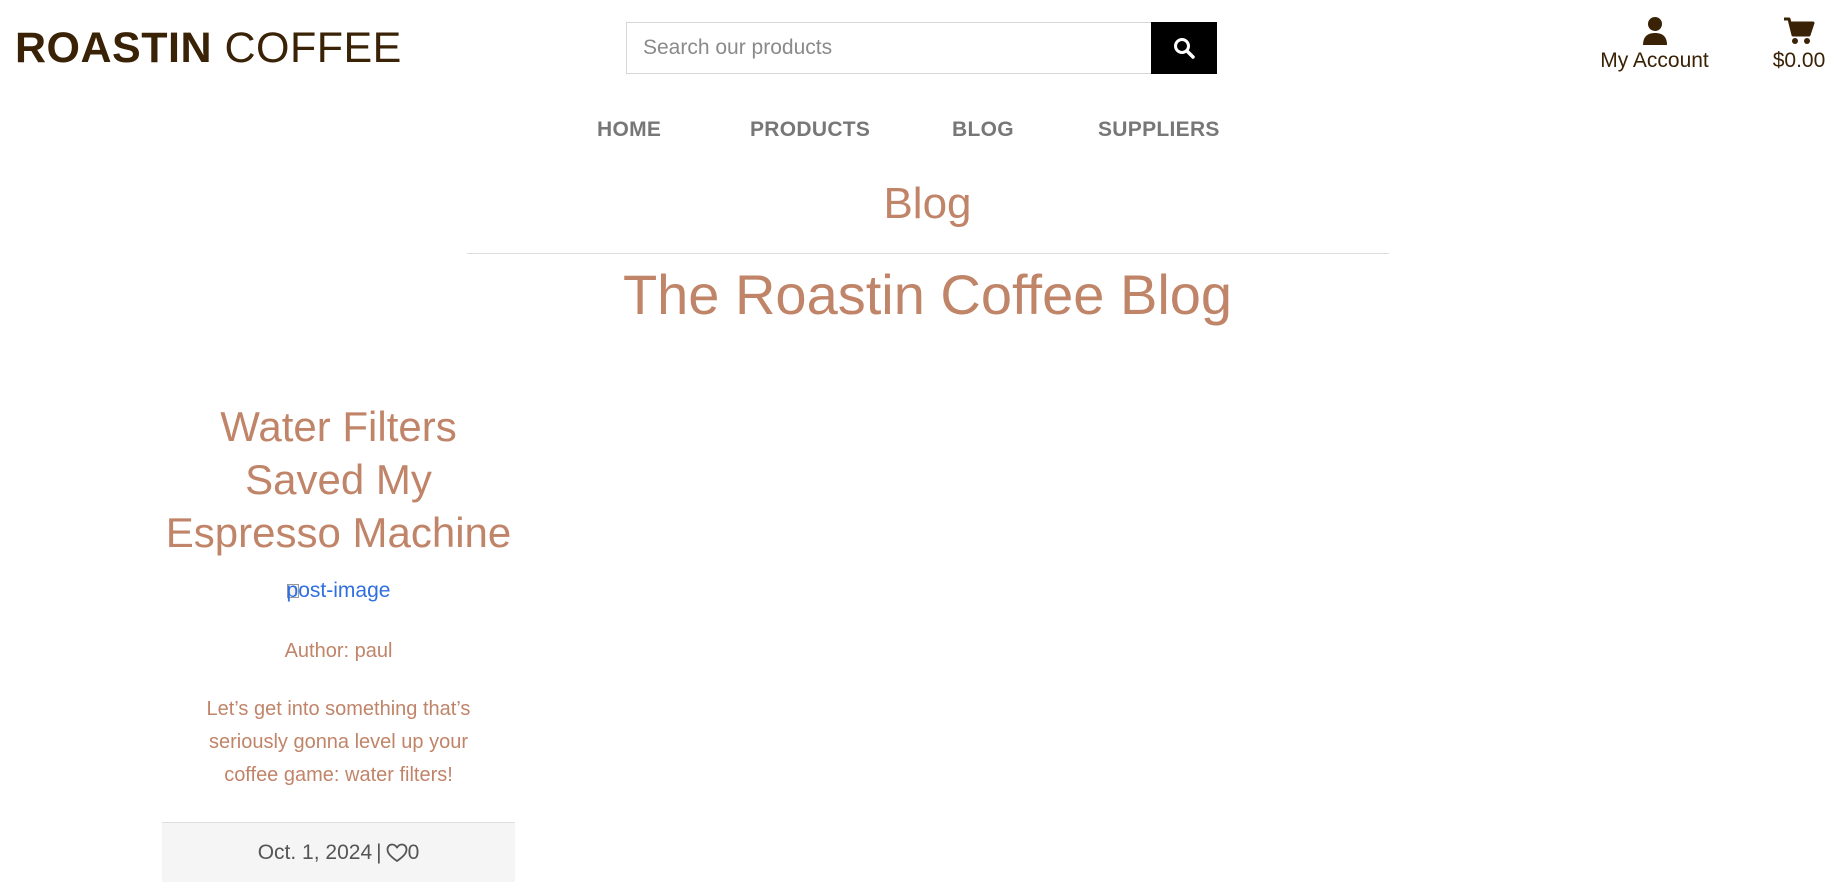  What do you see at coordinates (338, 651) in the screenshot?
I see `post-author: Author: paul` at bounding box center [338, 651].